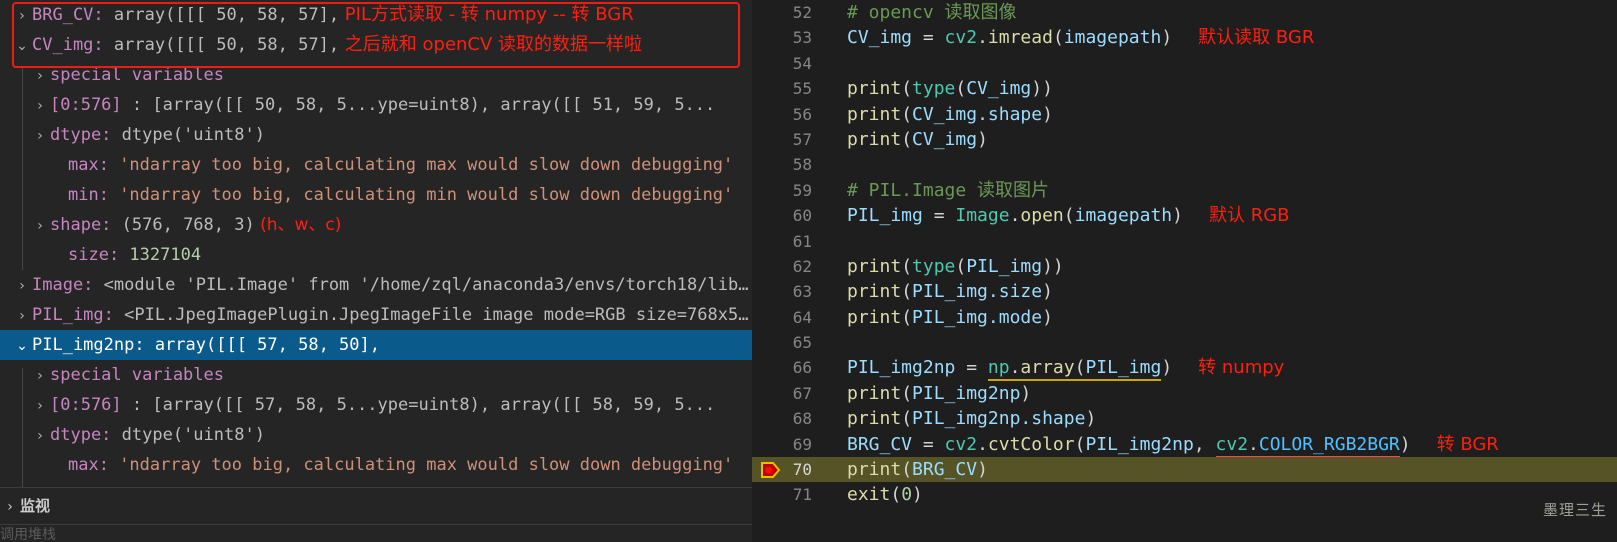 Image resolution: width=1617 pixels, height=542 pixels. I want to click on line-number: 63, so click(791, 291).